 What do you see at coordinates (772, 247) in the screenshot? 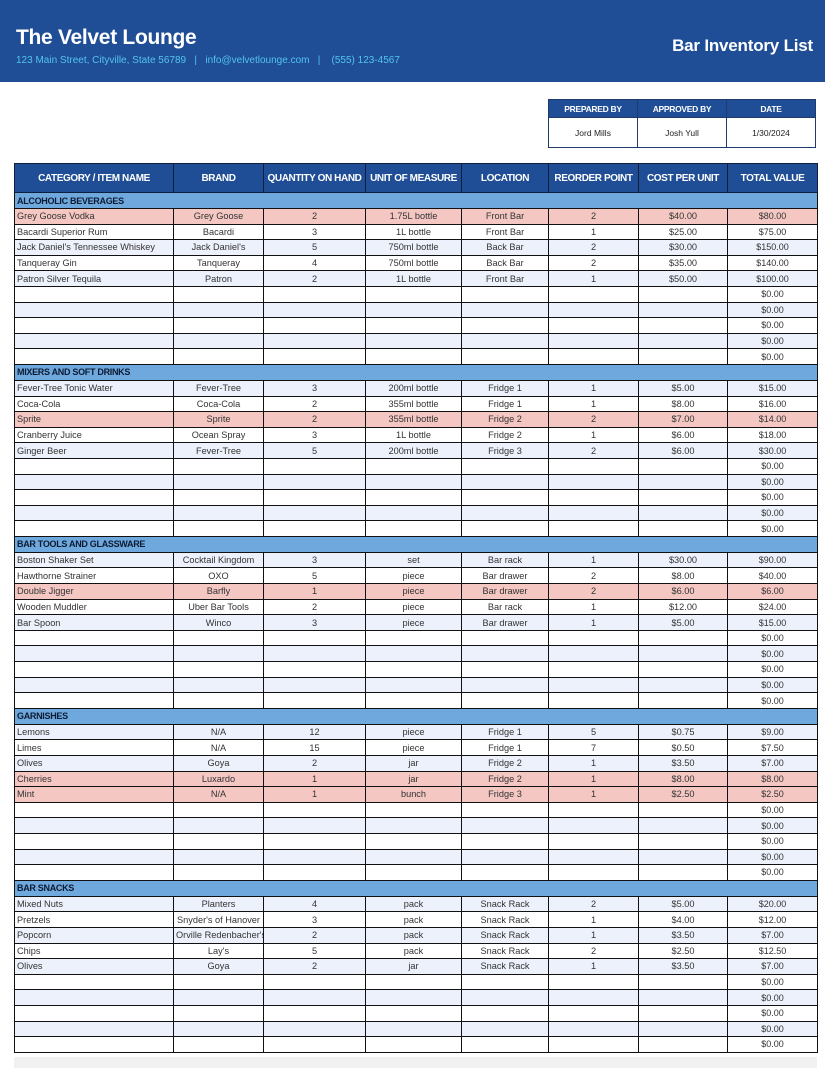
I see `total-value-cell: $150.00` at bounding box center [772, 247].